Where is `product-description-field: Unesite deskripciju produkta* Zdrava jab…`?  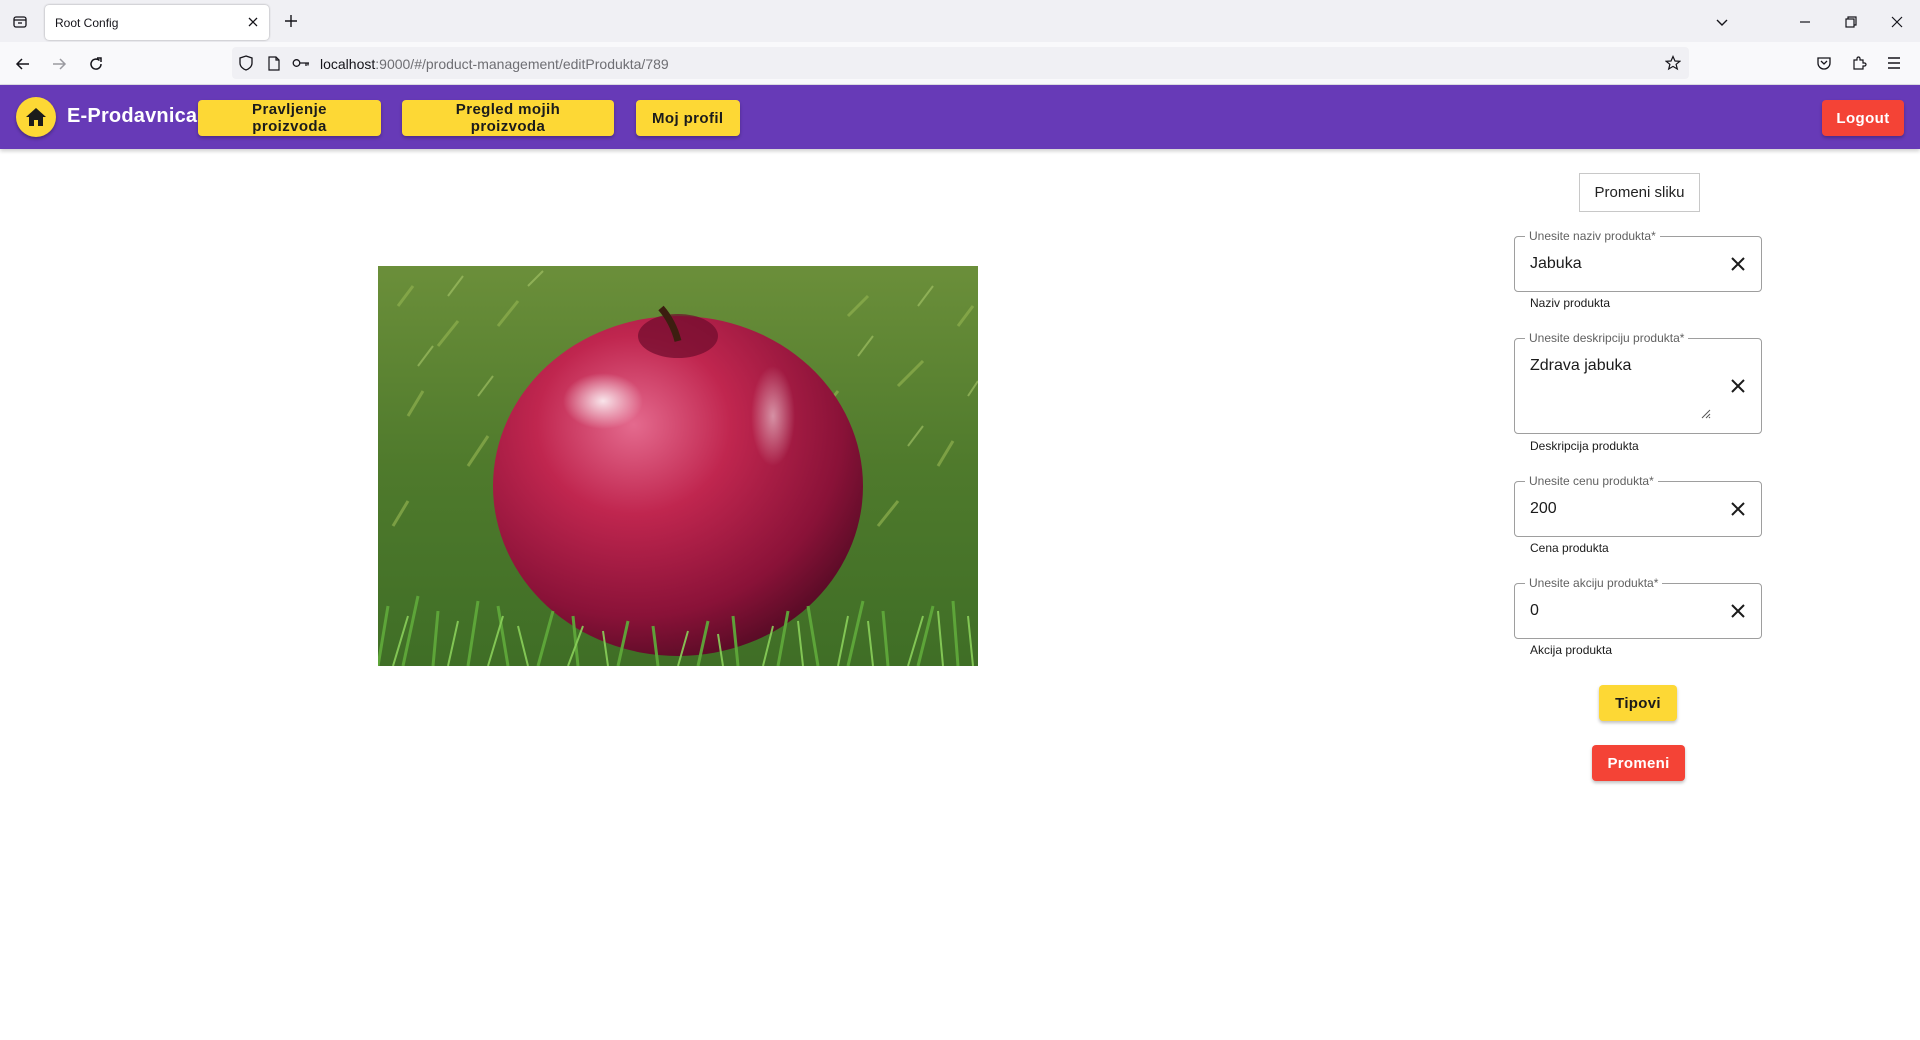
product-description-field: Unesite deskripciju produkta* Zdrava jab… is located at coordinates (1638, 382).